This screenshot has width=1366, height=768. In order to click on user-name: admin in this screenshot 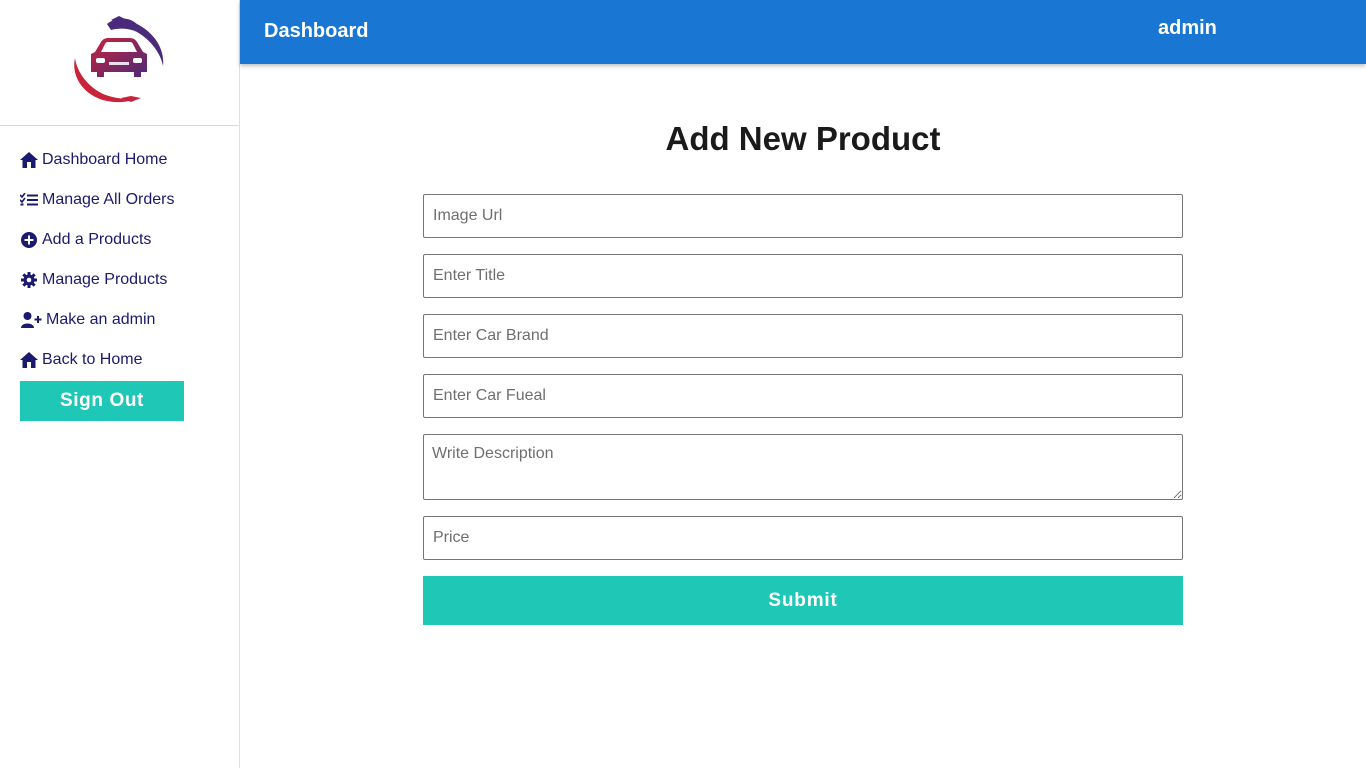, I will do `click(1187, 28)`.